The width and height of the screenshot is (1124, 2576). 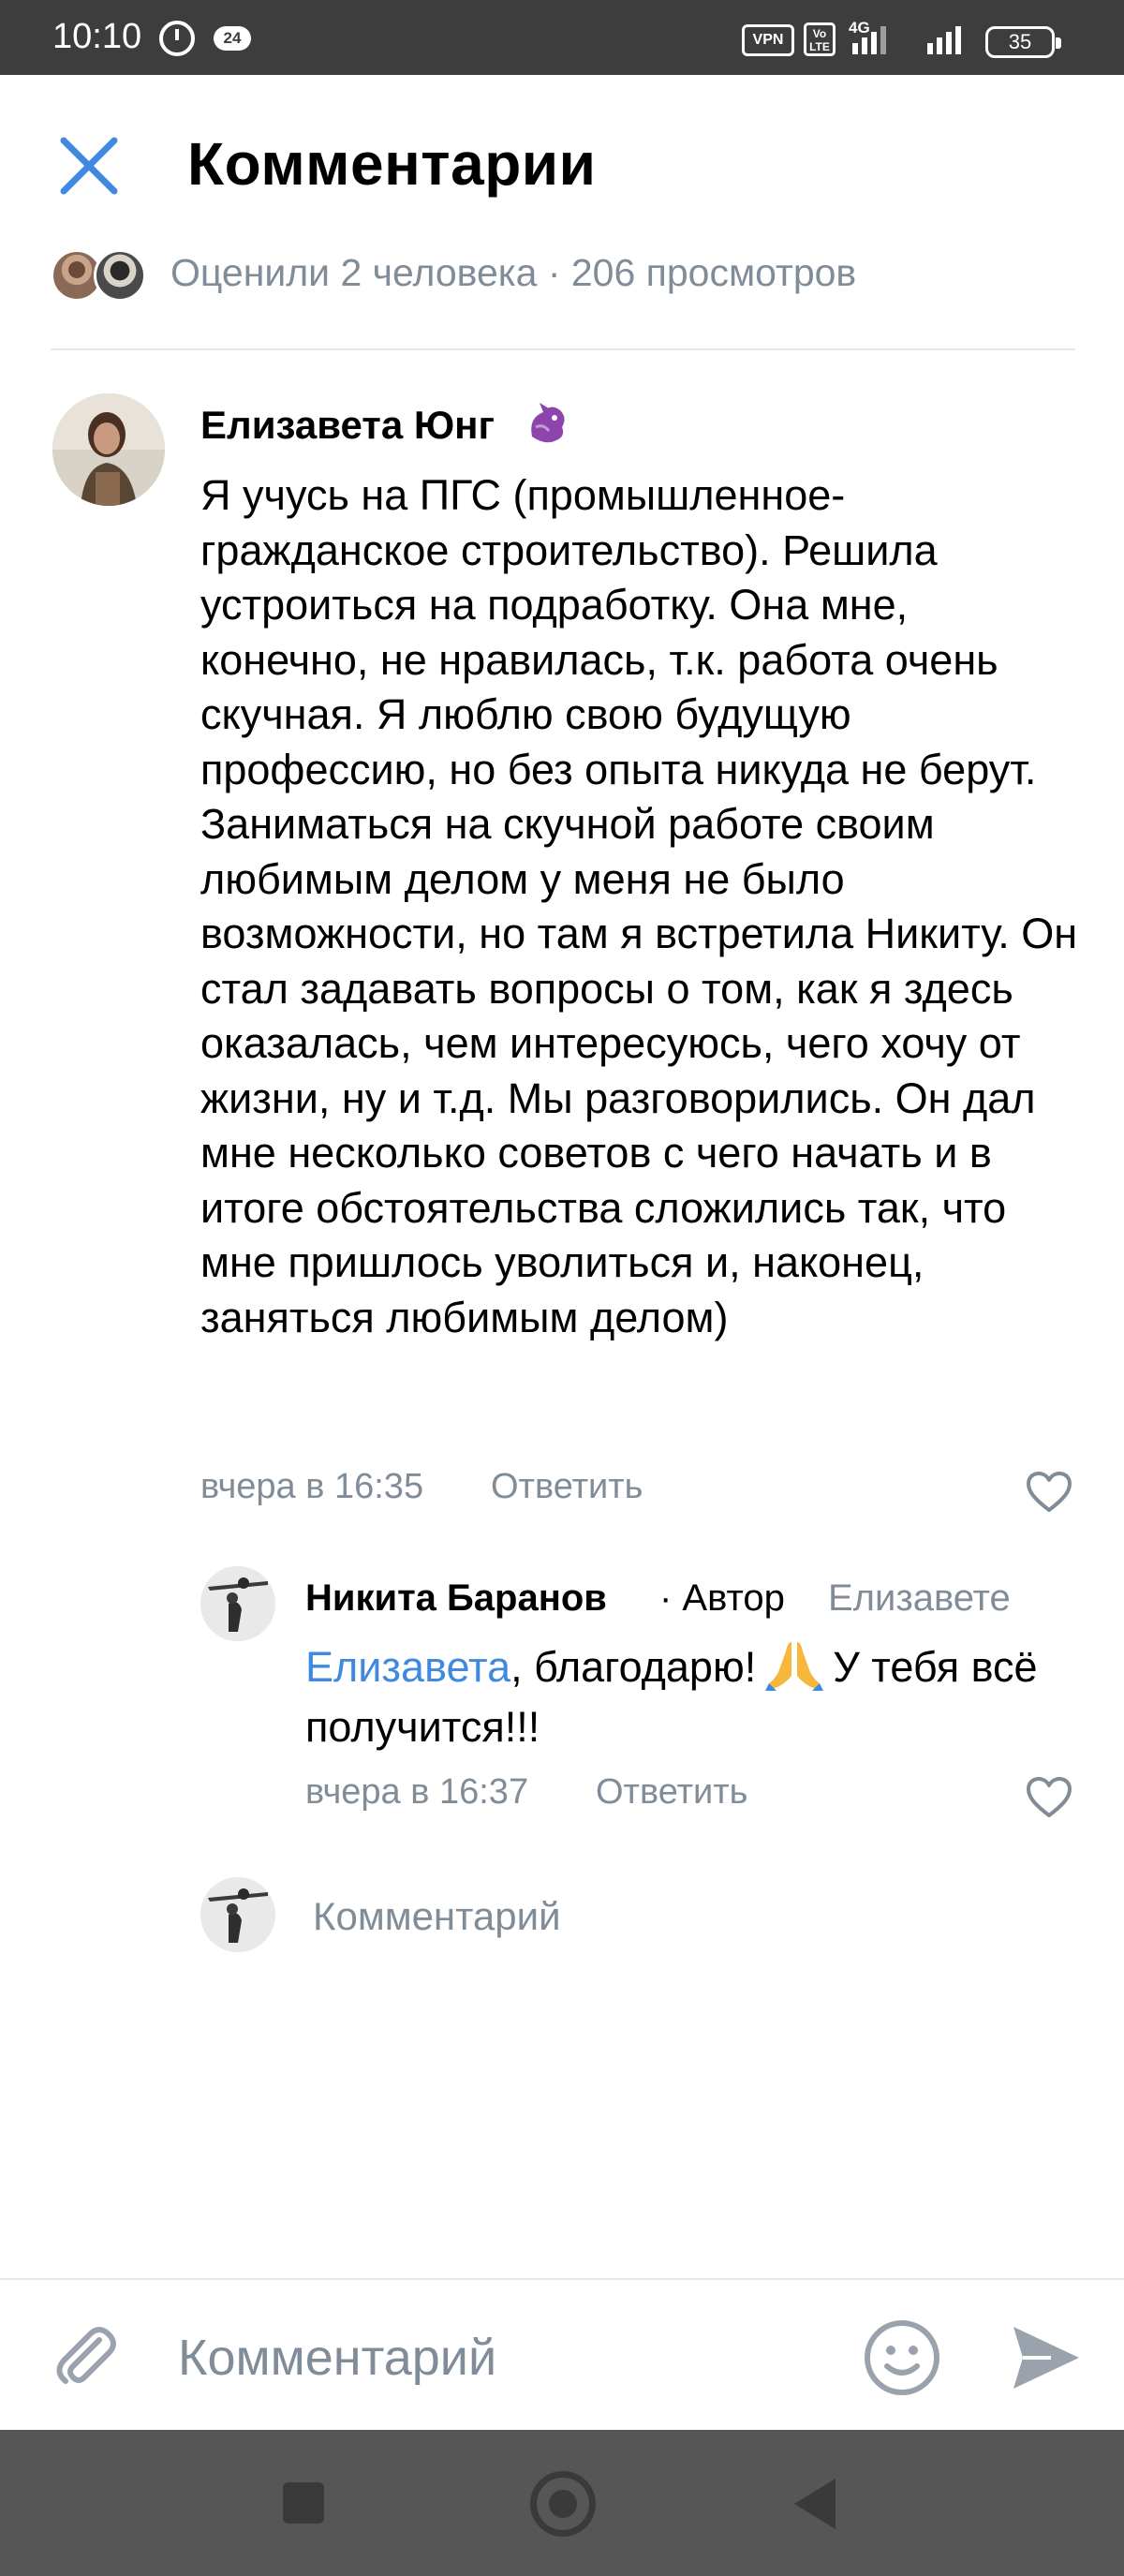 What do you see at coordinates (794, 1664) in the screenshot?
I see `folded-hands-emoji-icon` at bounding box center [794, 1664].